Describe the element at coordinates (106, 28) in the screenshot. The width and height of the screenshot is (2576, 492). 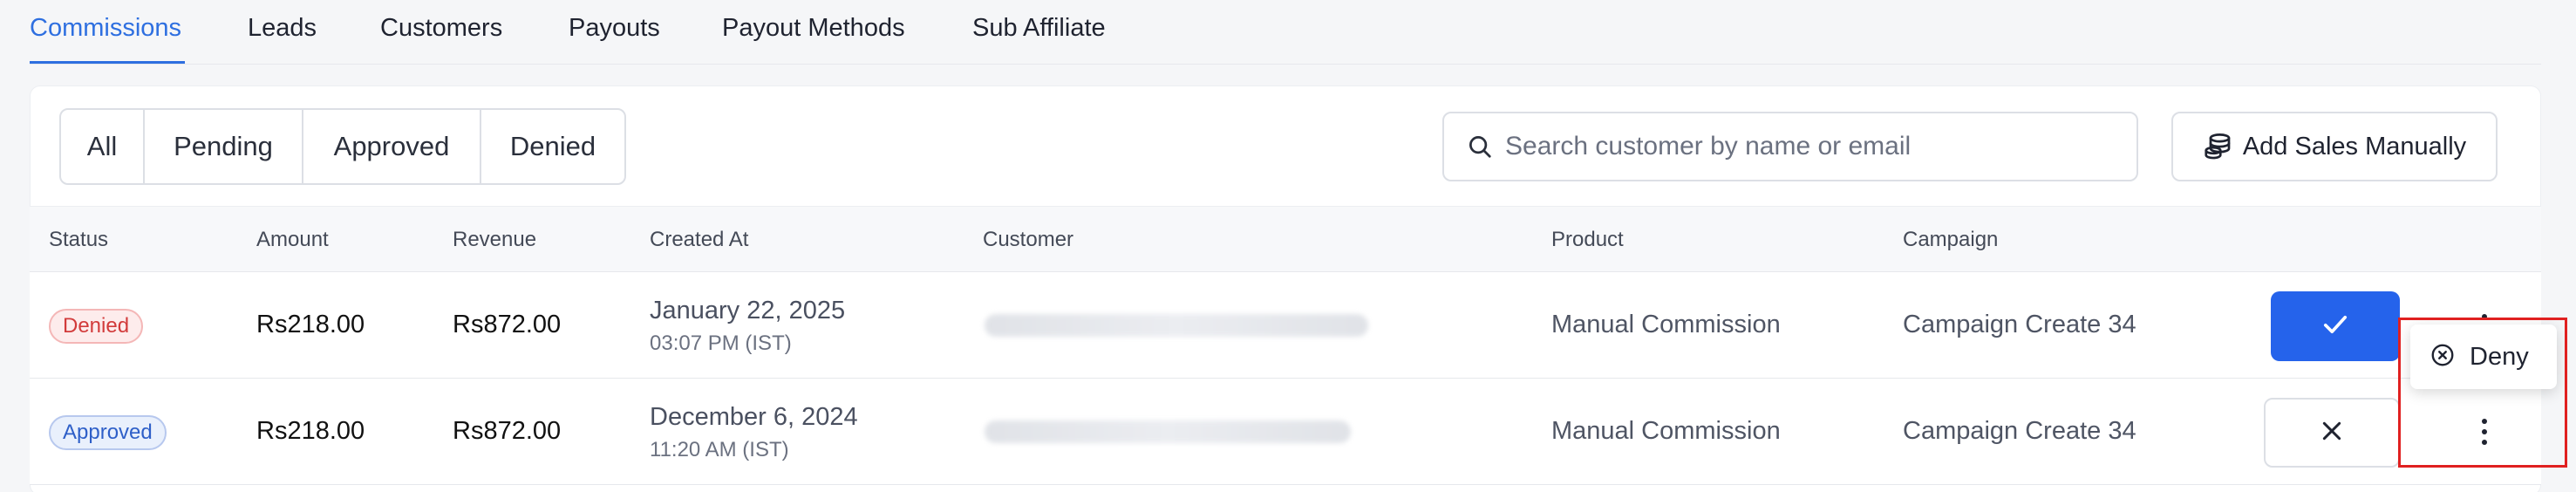
I see `tab-commissions: Commissions` at that location.